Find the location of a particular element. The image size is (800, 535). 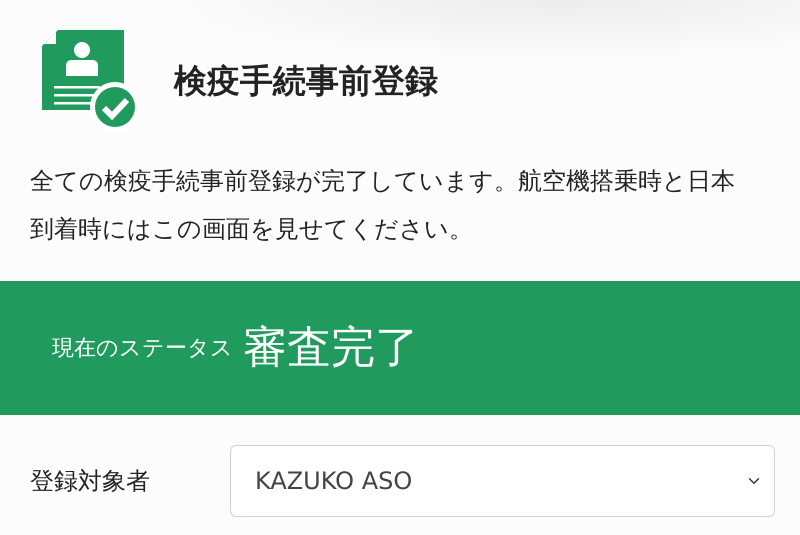

field-label: 登録対象者 is located at coordinates (90, 481).